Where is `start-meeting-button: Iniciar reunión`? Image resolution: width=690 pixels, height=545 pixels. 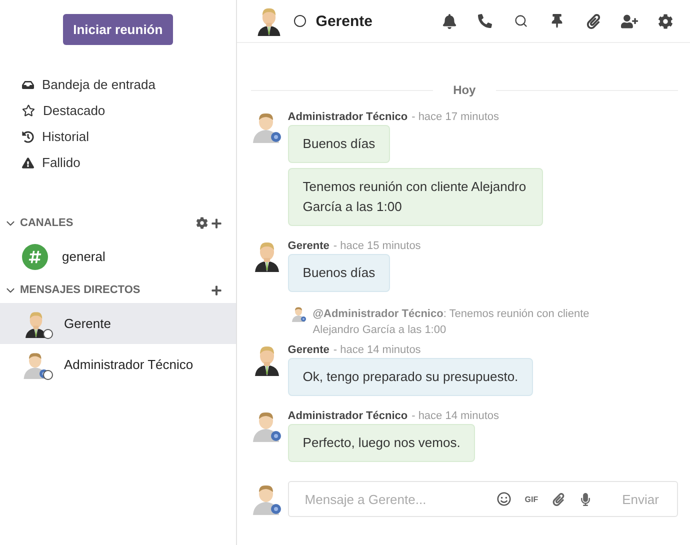 start-meeting-button: Iniciar reunión is located at coordinates (118, 29).